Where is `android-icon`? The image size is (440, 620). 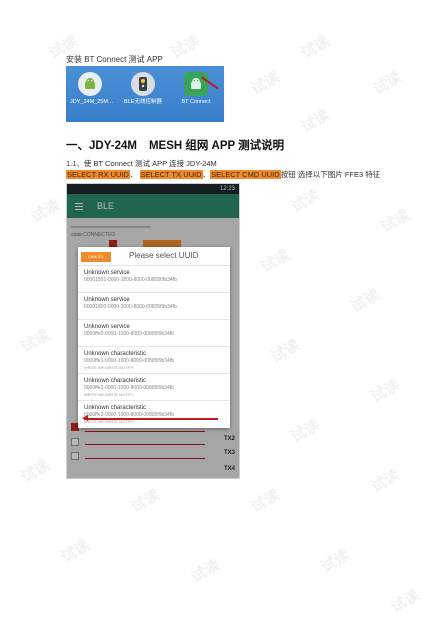 android-icon is located at coordinates (90, 84).